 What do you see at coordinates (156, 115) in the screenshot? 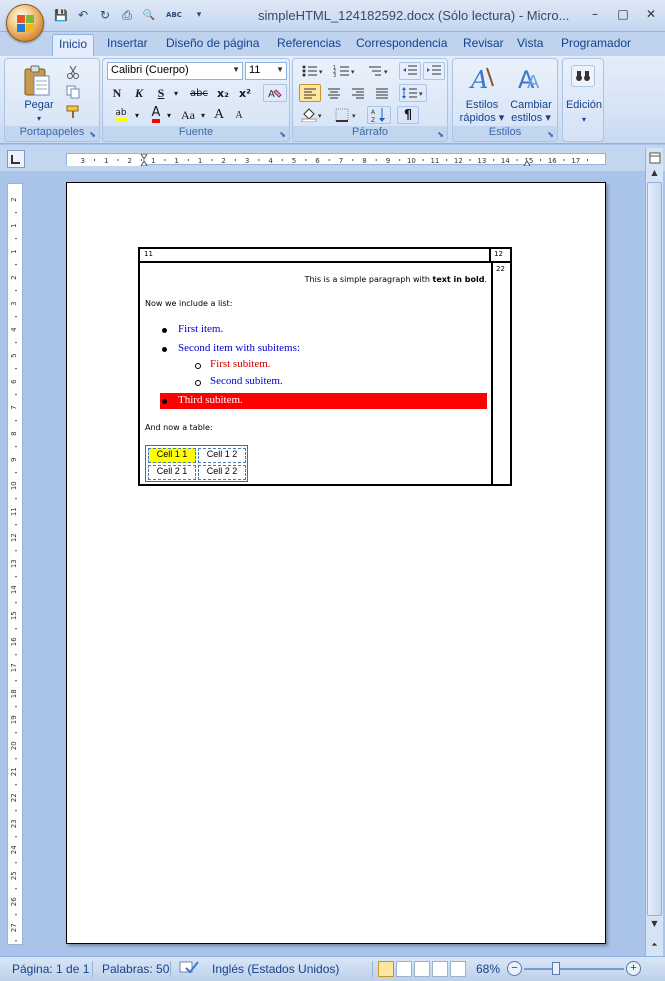
I see `font-color-button: A` at bounding box center [156, 115].